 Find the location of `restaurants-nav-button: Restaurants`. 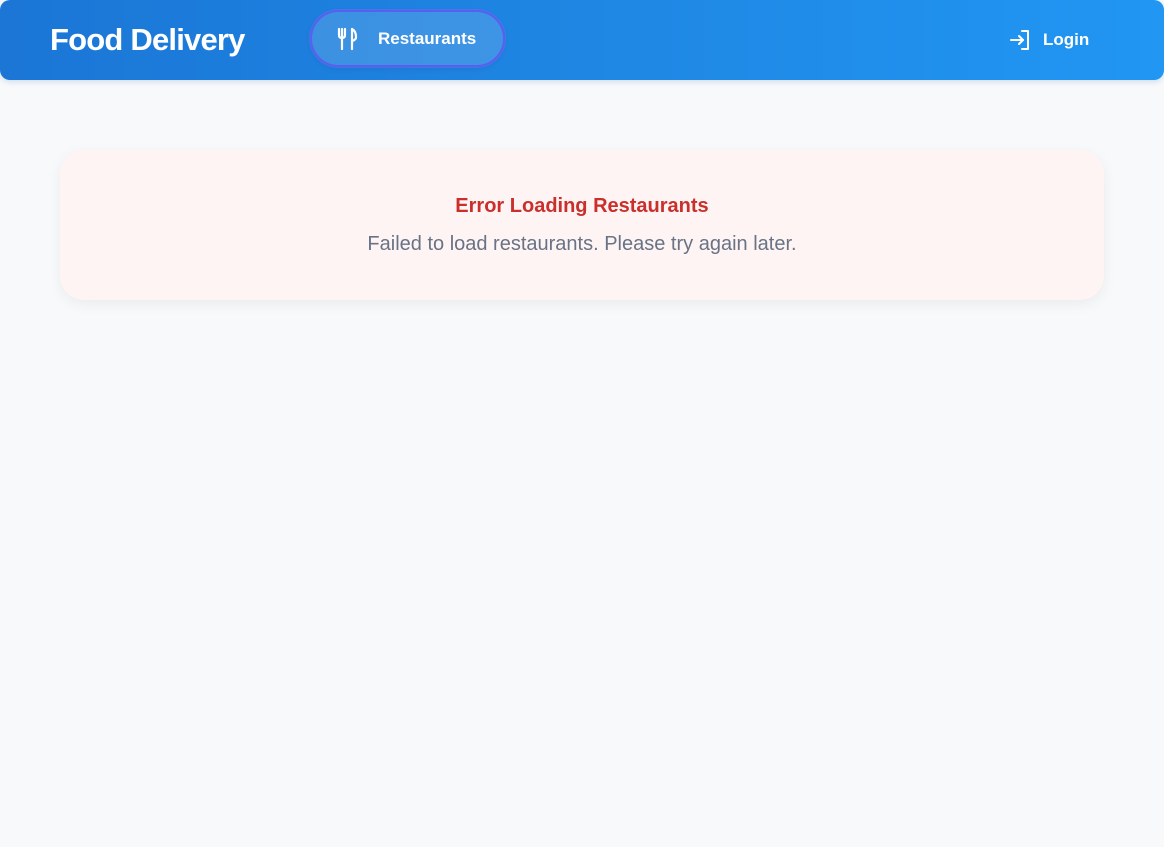

restaurants-nav-button: Restaurants is located at coordinates (407, 38).